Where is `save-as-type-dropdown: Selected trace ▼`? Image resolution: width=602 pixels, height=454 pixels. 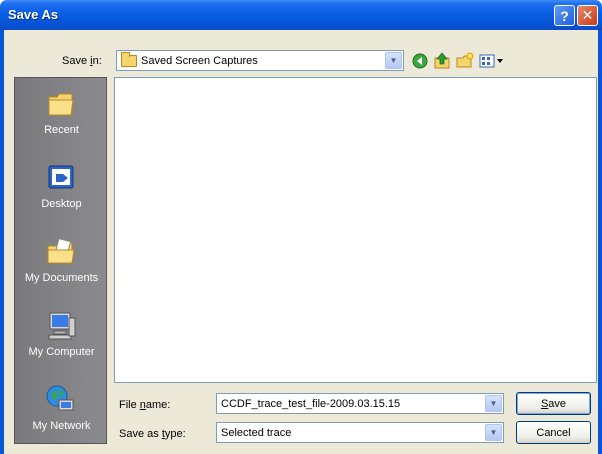 save-as-type-dropdown: Selected trace ▼ is located at coordinates (360, 432).